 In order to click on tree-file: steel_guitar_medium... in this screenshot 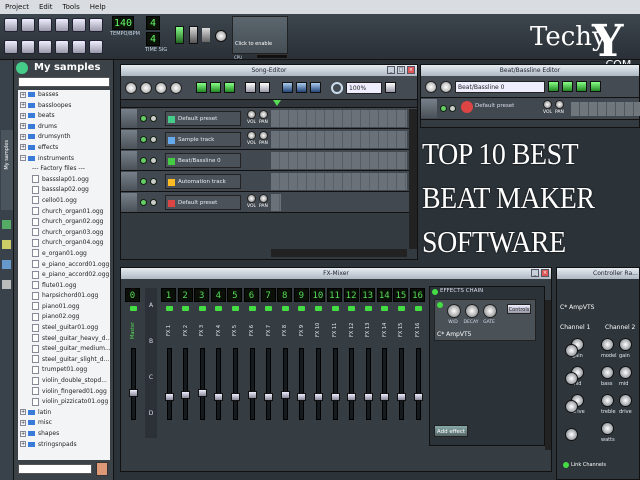, I will do `click(64, 349)`.